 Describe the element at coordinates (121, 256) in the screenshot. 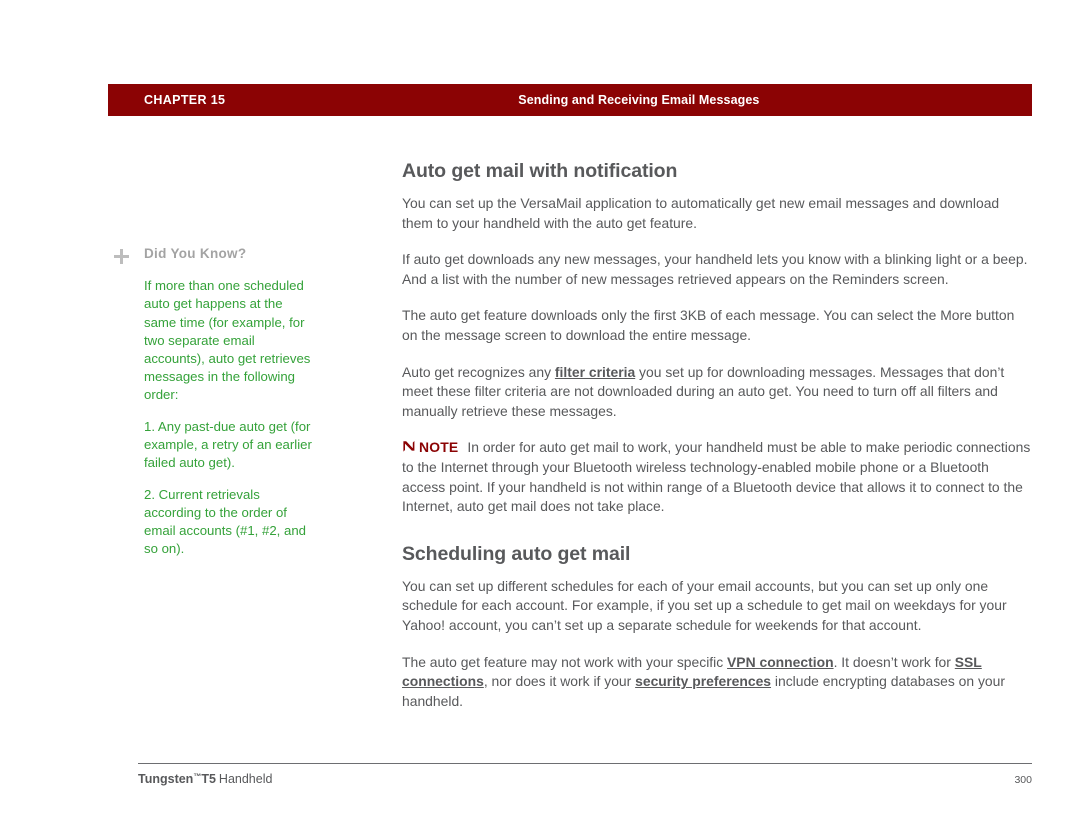

I see `plus-icon` at that location.